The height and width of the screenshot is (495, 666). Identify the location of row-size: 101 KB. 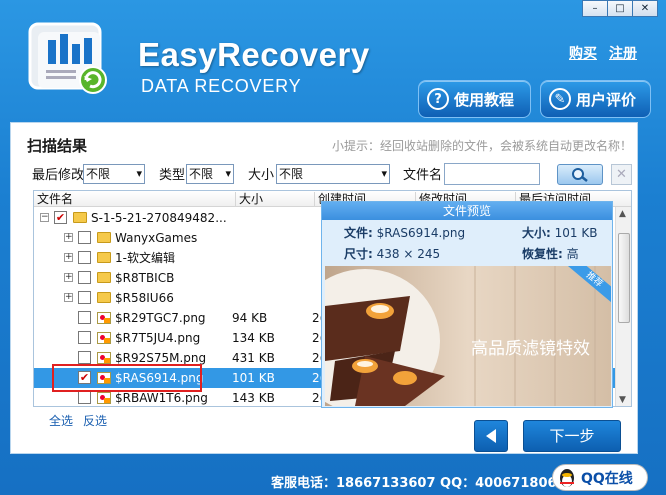
(253, 378).